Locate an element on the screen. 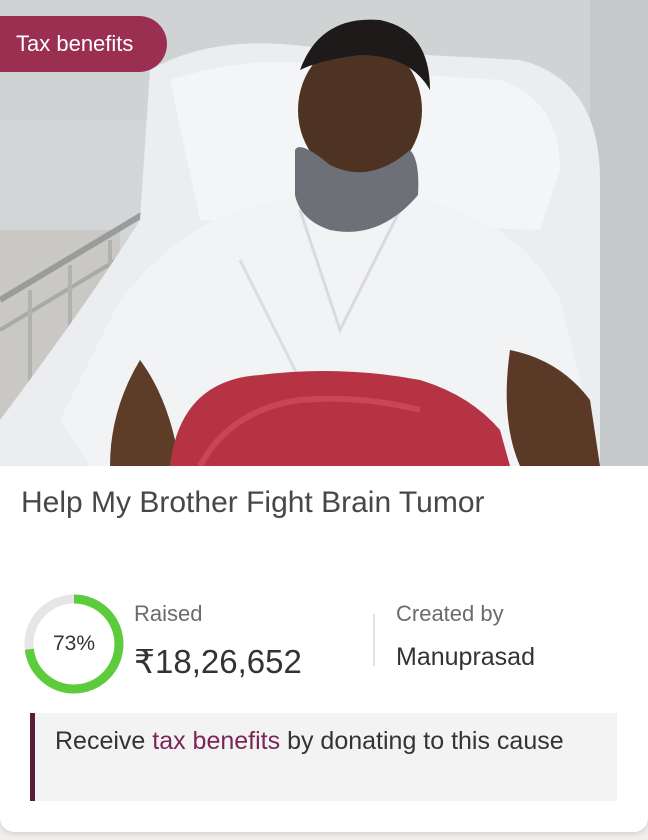  progress-ring: 73% is located at coordinates (74, 644).